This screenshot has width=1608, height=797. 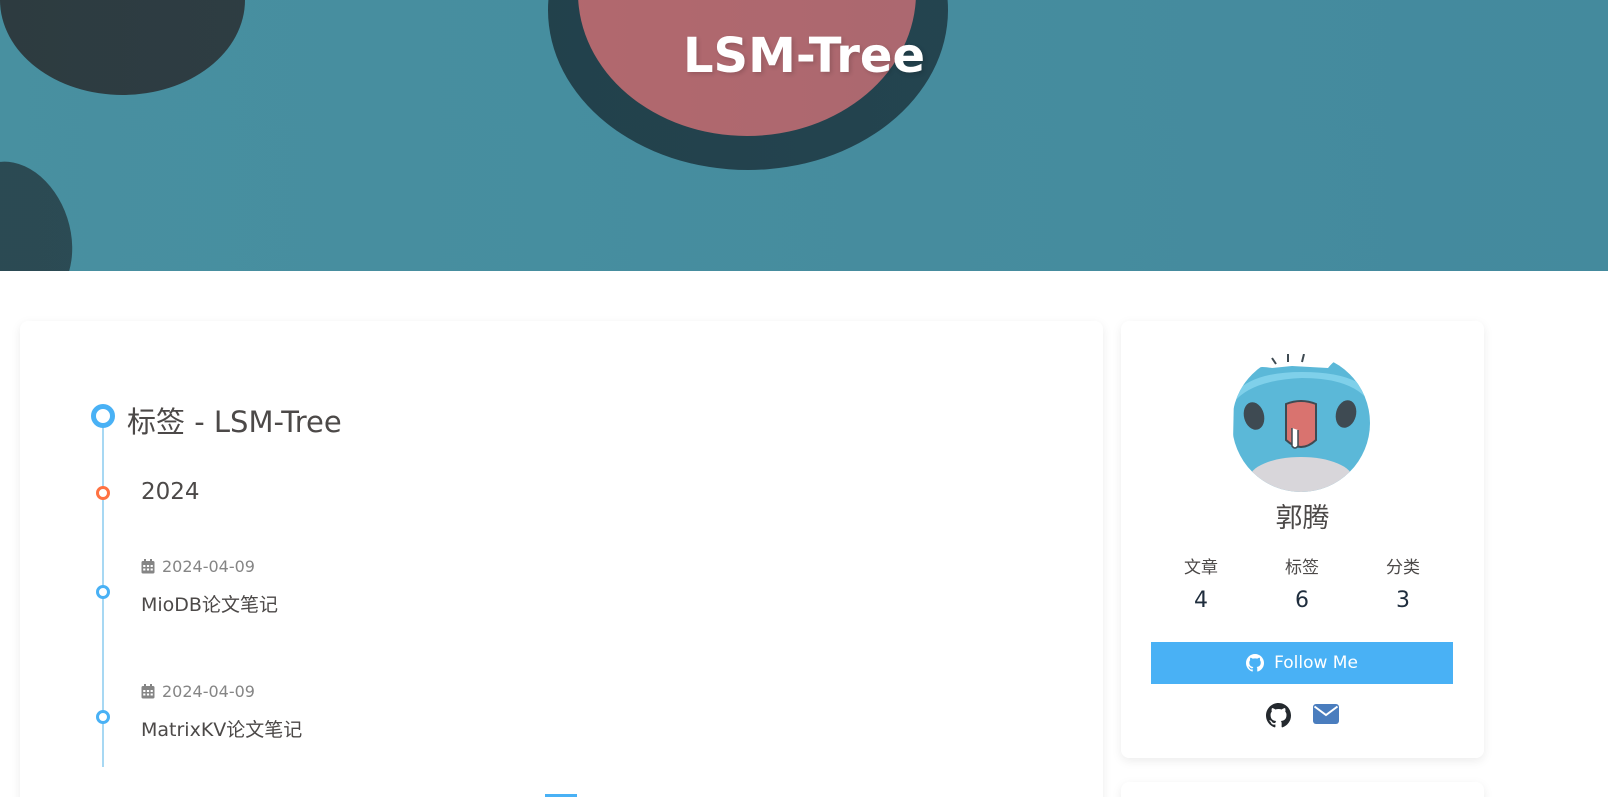 I want to click on author-name: 郭腾, so click(x=1302, y=518).